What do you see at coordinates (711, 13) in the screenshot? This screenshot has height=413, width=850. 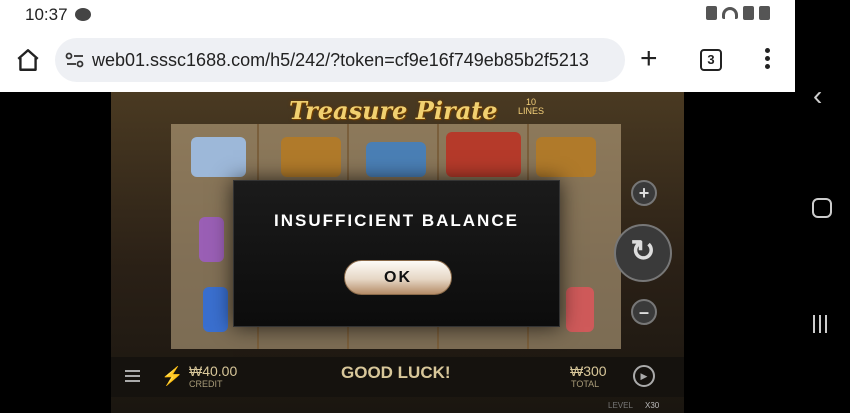 I see `mute-icon` at bounding box center [711, 13].